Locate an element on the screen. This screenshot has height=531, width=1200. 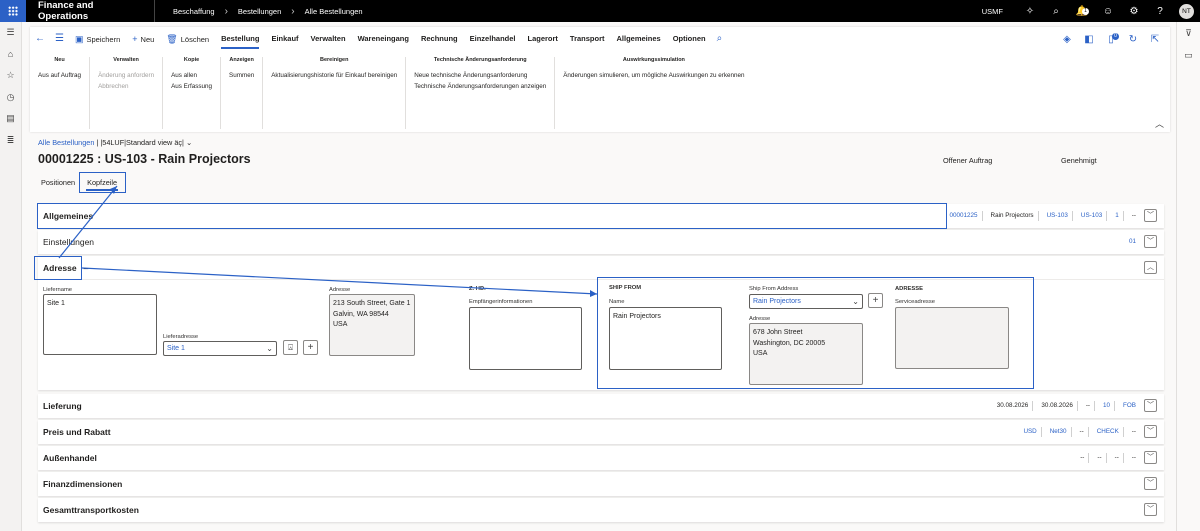
clock-icon: ◷ is located at coordinates (10, 98).